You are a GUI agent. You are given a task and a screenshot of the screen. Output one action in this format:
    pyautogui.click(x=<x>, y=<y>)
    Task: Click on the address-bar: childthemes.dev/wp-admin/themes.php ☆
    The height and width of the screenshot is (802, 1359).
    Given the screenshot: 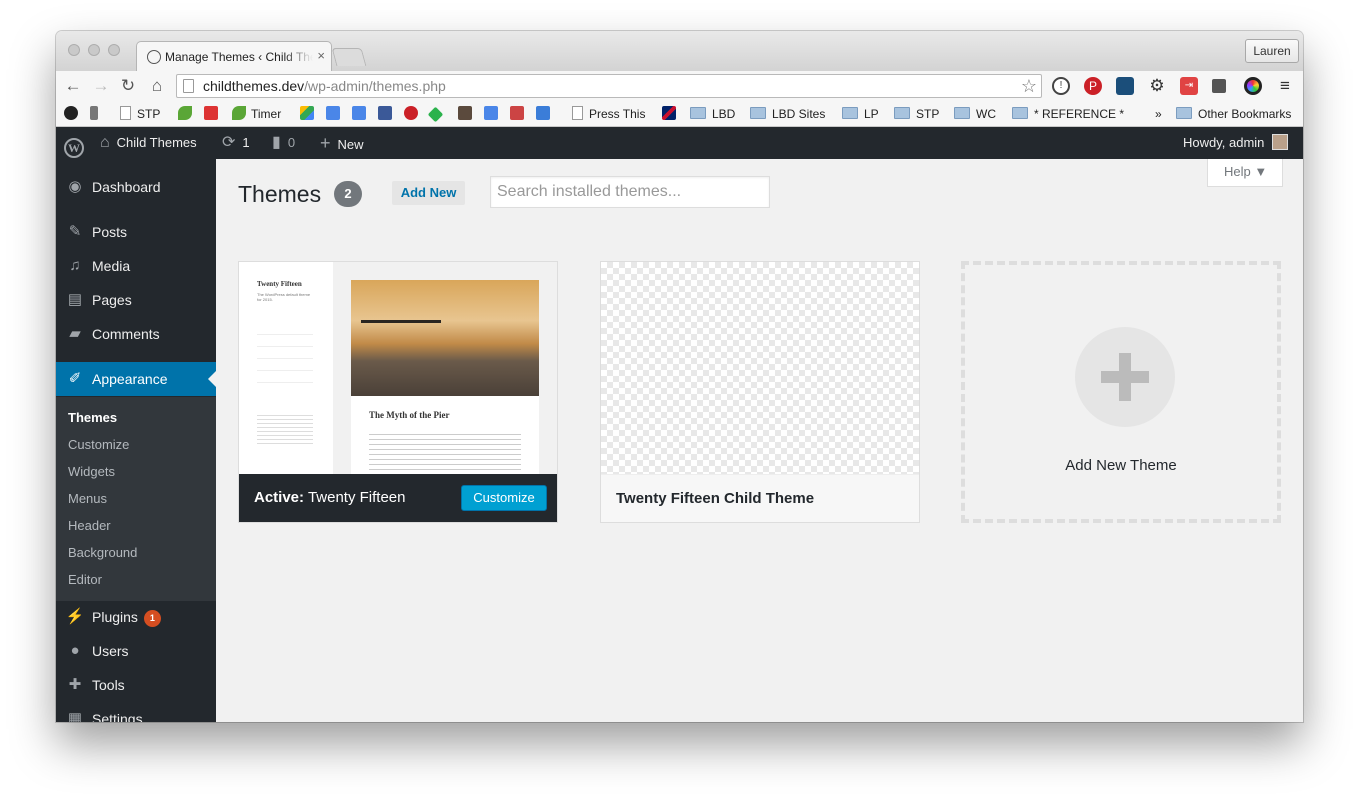 What is the action you would take?
    pyautogui.click(x=609, y=86)
    